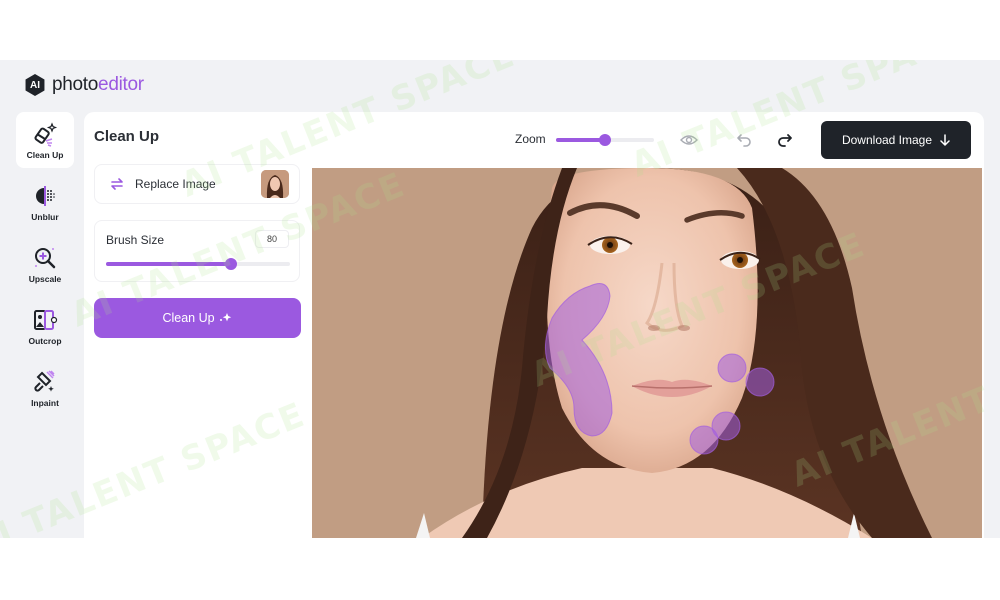 The height and width of the screenshot is (600, 1000). I want to click on undo-button, so click(744, 140).